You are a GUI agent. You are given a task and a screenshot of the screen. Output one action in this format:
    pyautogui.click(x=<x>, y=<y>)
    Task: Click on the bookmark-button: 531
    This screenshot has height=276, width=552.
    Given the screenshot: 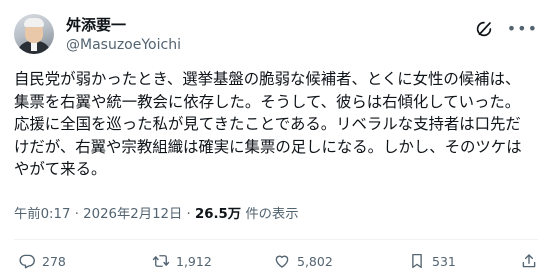 What is the action you would take?
    pyautogui.click(x=432, y=261)
    